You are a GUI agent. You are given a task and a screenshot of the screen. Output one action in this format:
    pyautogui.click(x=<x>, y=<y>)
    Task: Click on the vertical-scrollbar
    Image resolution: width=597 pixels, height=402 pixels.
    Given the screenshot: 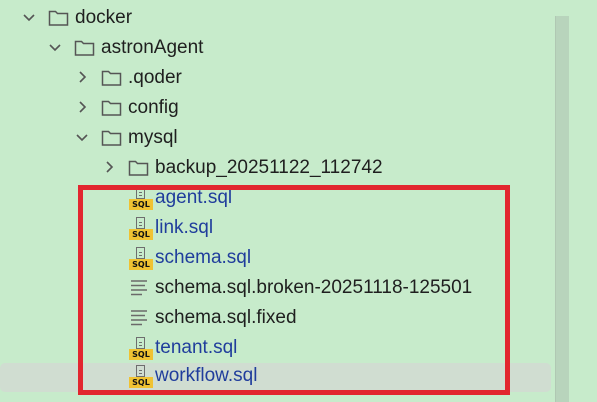 What is the action you would take?
    pyautogui.click(x=562, y=209)
    